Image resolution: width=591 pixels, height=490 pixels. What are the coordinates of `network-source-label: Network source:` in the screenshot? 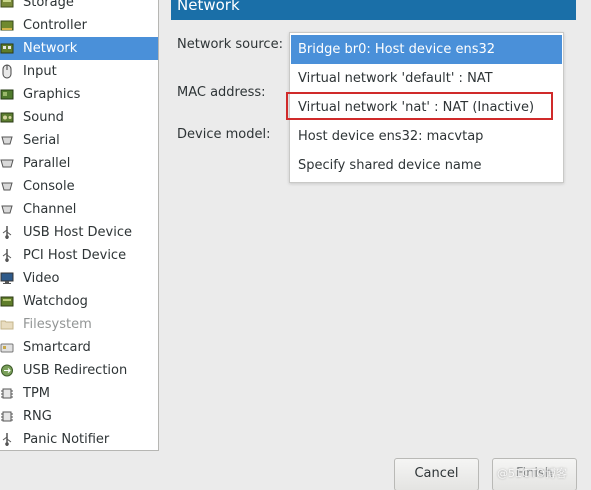 It's located at (230, 44).